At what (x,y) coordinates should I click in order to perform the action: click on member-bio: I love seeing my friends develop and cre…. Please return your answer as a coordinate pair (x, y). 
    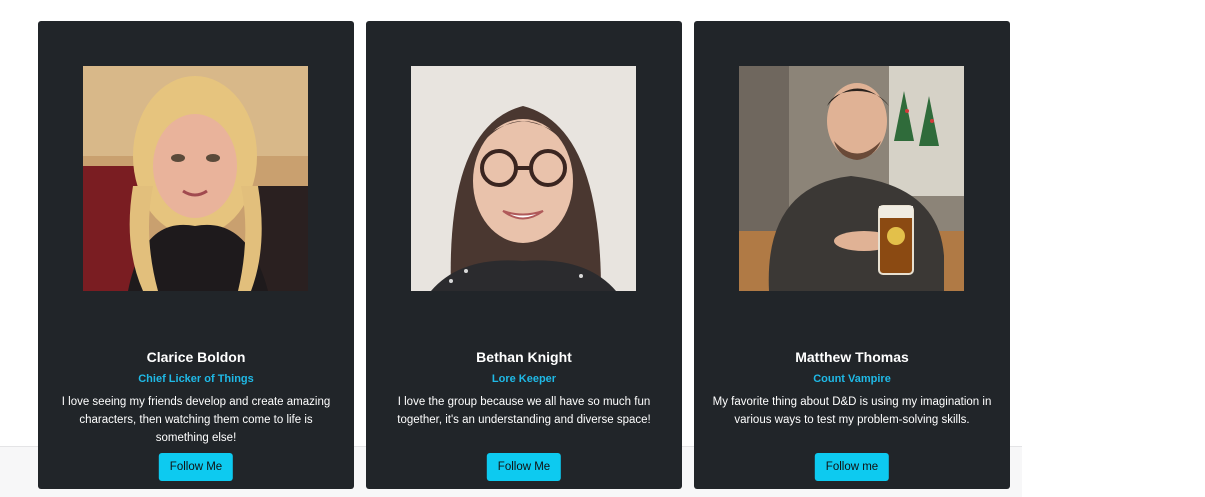
    Looking at the image, I should click on (196, 420).